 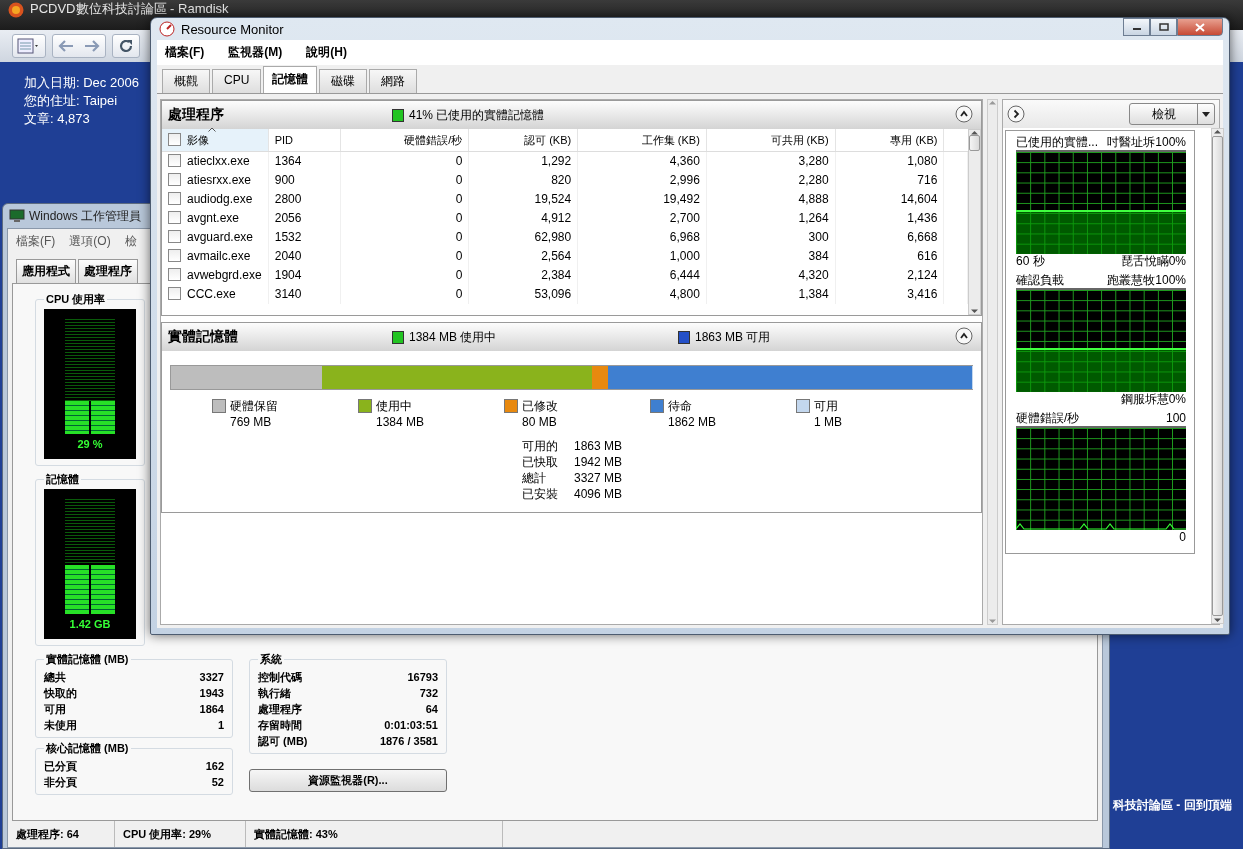 I want to click on table-cell: 1,436, so click(x=889, y=218).